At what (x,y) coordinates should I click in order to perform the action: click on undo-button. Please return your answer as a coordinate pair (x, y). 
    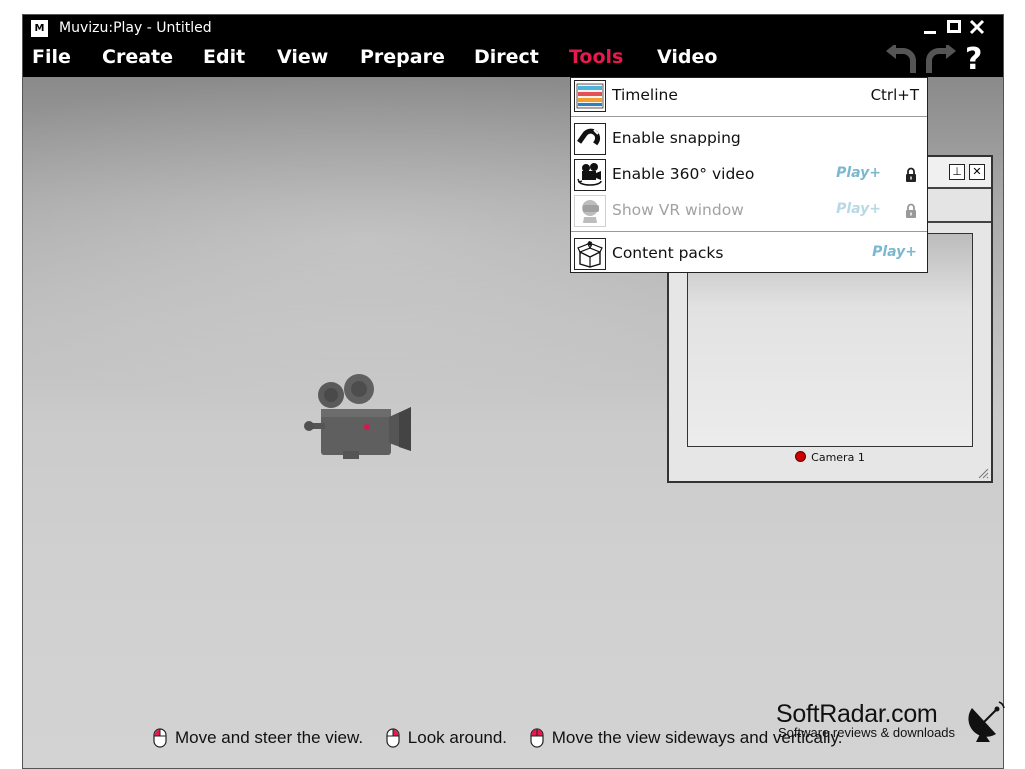
    Looking at the image, I should click on (902, 61).